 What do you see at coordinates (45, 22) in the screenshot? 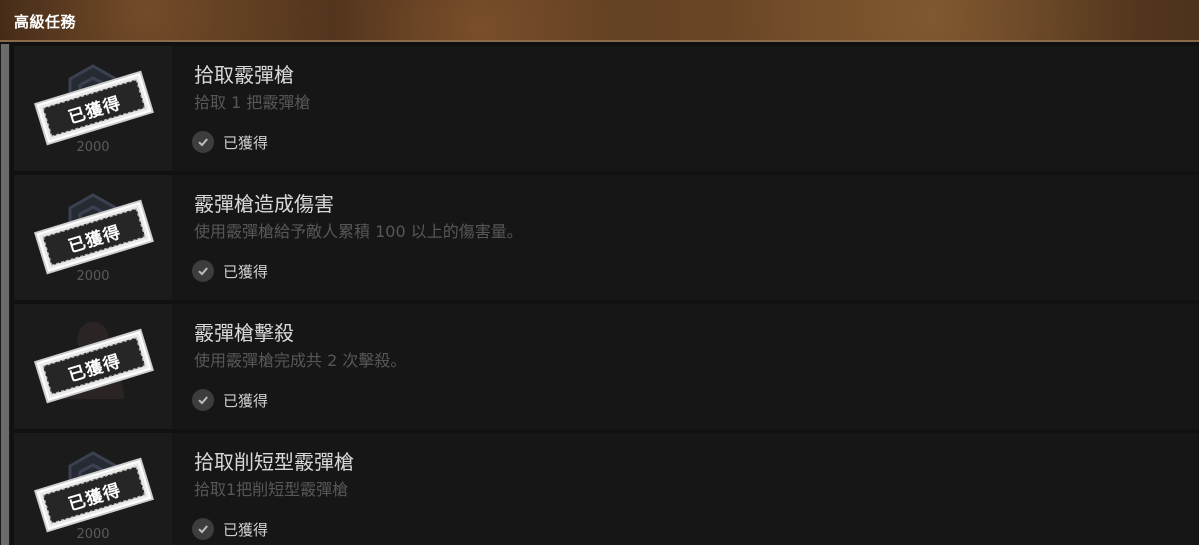
I see `panel-title: 高級任務` at bounding box center [45, 22].